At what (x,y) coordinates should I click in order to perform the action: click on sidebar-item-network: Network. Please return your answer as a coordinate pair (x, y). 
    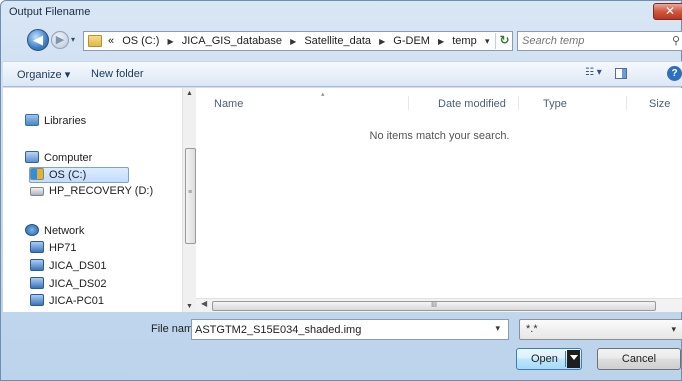
    Looking at the image, I should click on (54, 232).